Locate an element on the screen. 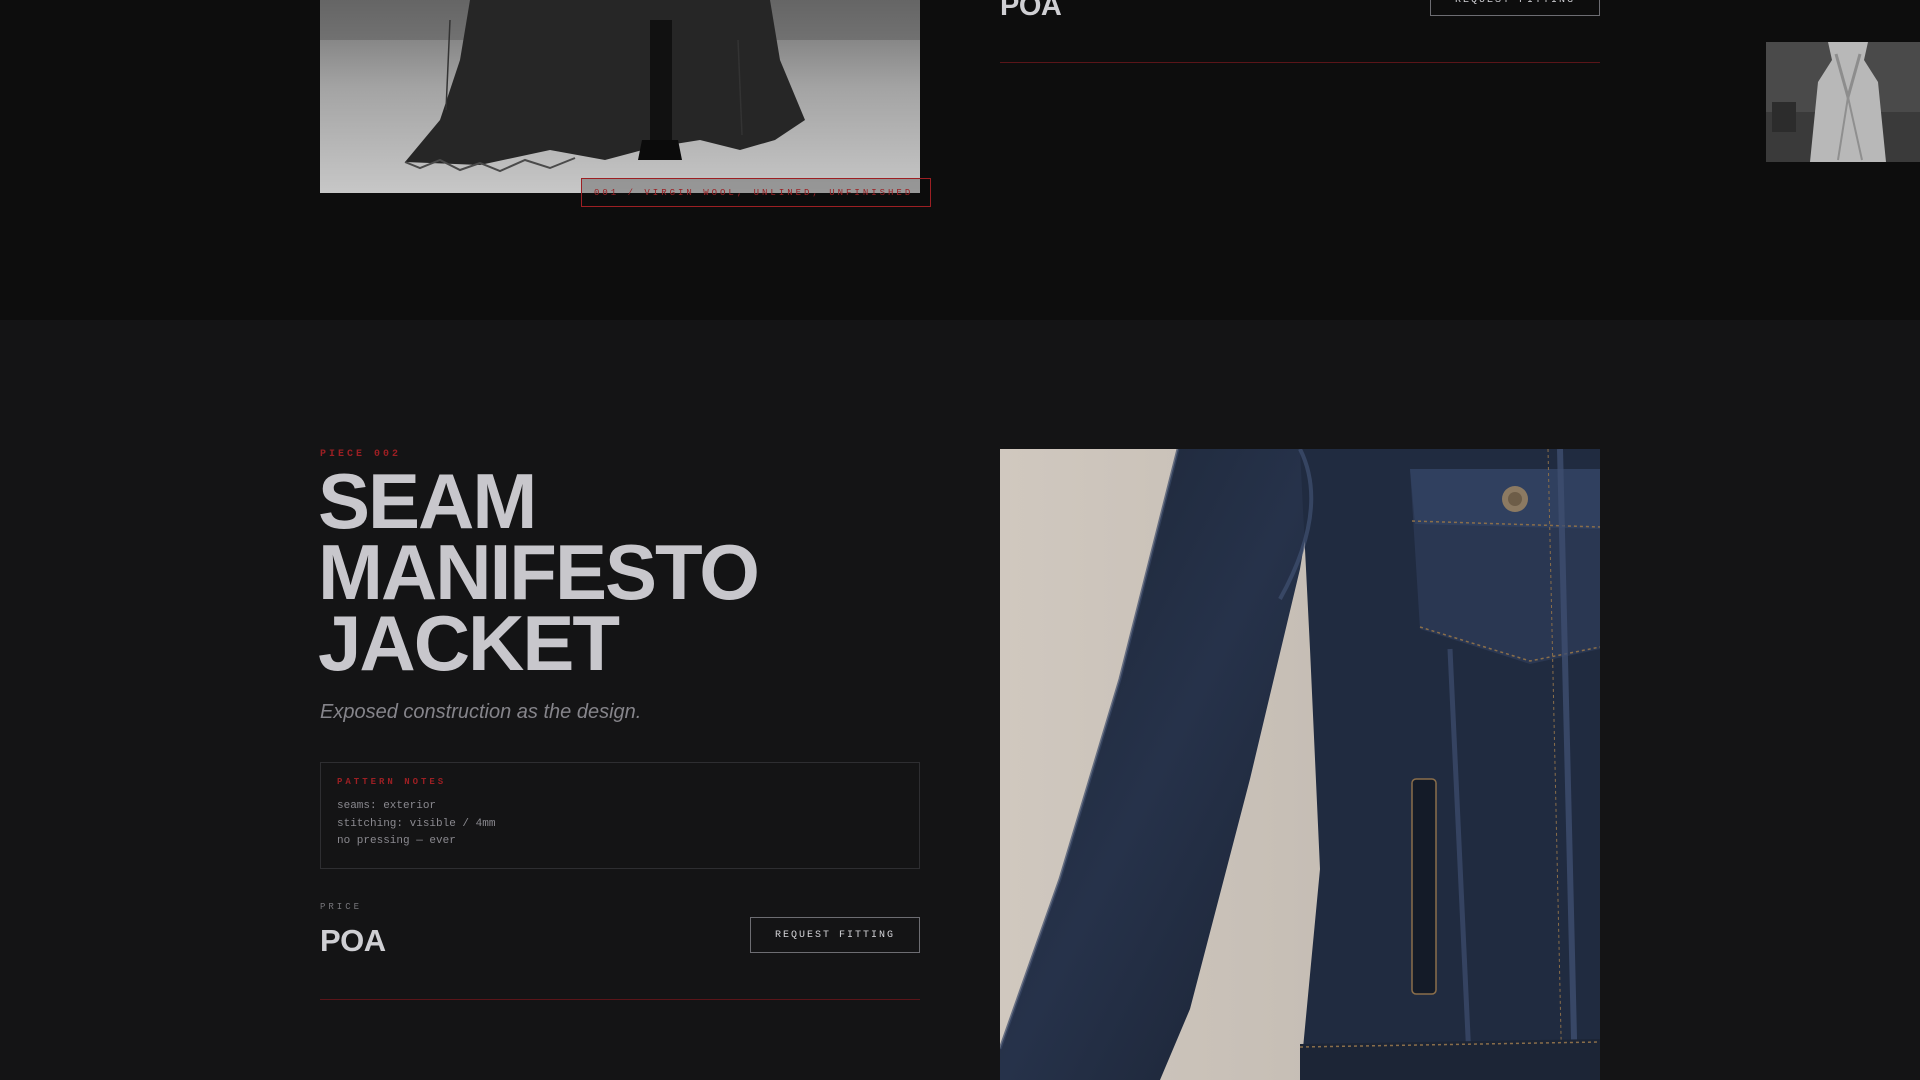 The width and height of the screenshot is (1920, 1080). pattern-notes-title: PATTERN NOTES is located at coordinates (392, 782).